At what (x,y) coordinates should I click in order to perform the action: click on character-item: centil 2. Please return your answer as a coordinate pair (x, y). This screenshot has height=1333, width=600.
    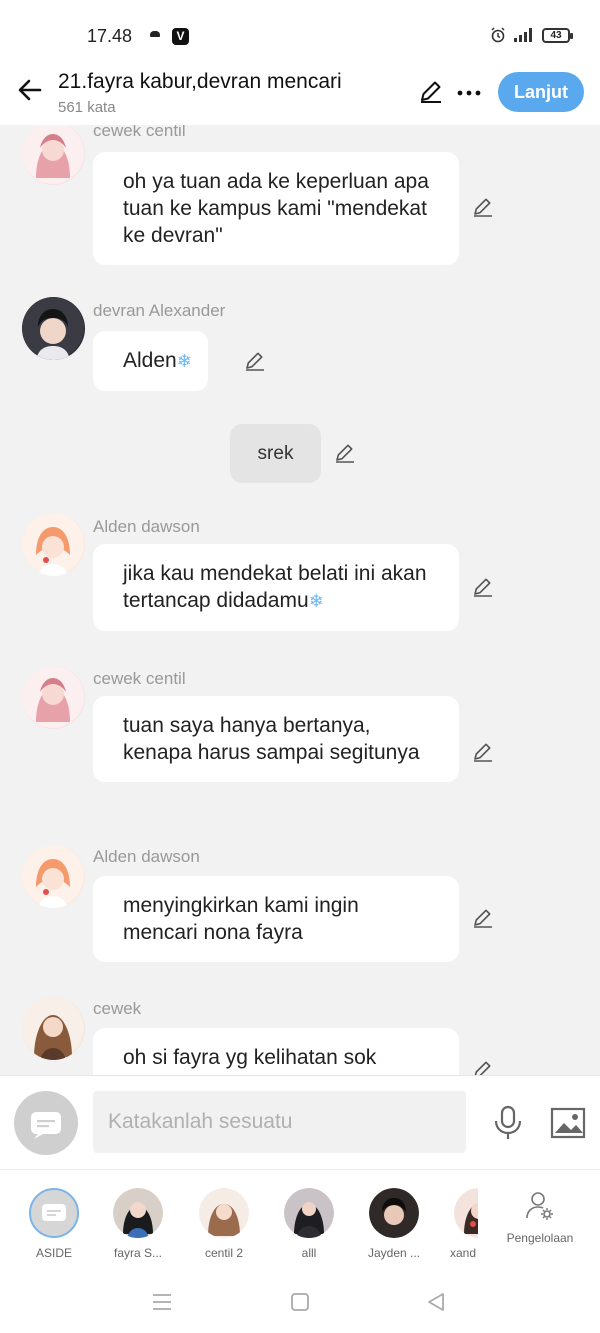
    Looking at the image, I should click on (224, 1224).